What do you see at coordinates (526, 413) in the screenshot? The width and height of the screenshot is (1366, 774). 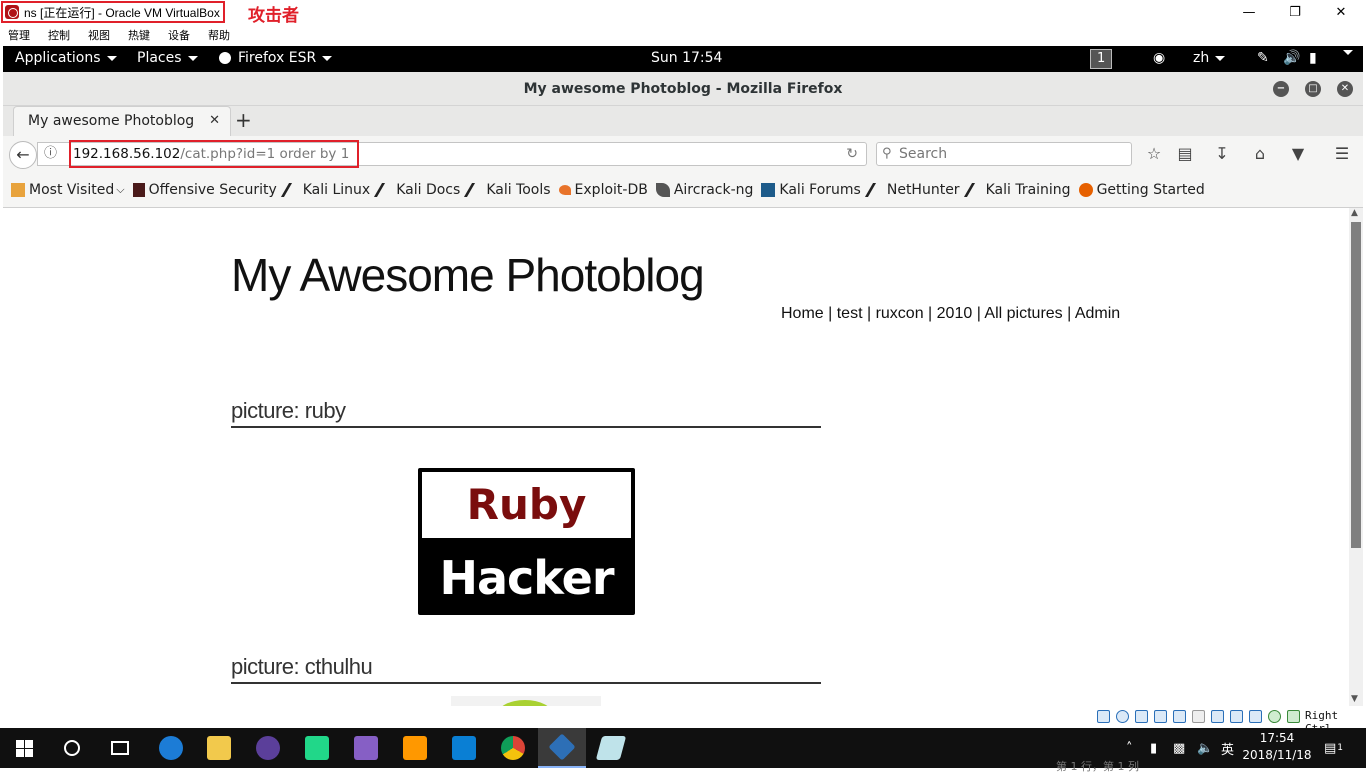 I see `picture-heading-ruby: picture: ruby` at bounding box center [526, 413].